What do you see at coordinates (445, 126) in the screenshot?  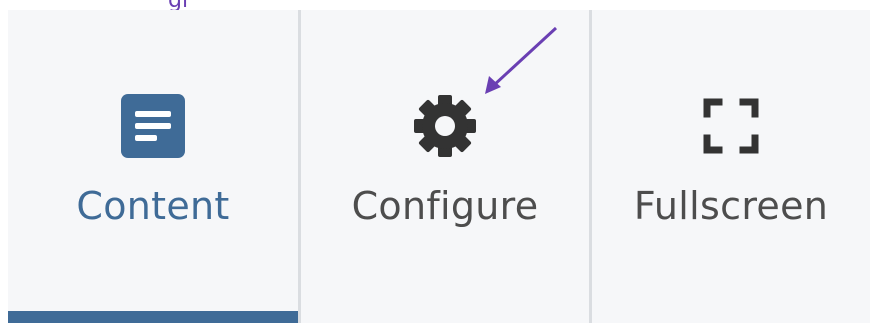 I see `gear-icon` at bounding box center [445, 126].